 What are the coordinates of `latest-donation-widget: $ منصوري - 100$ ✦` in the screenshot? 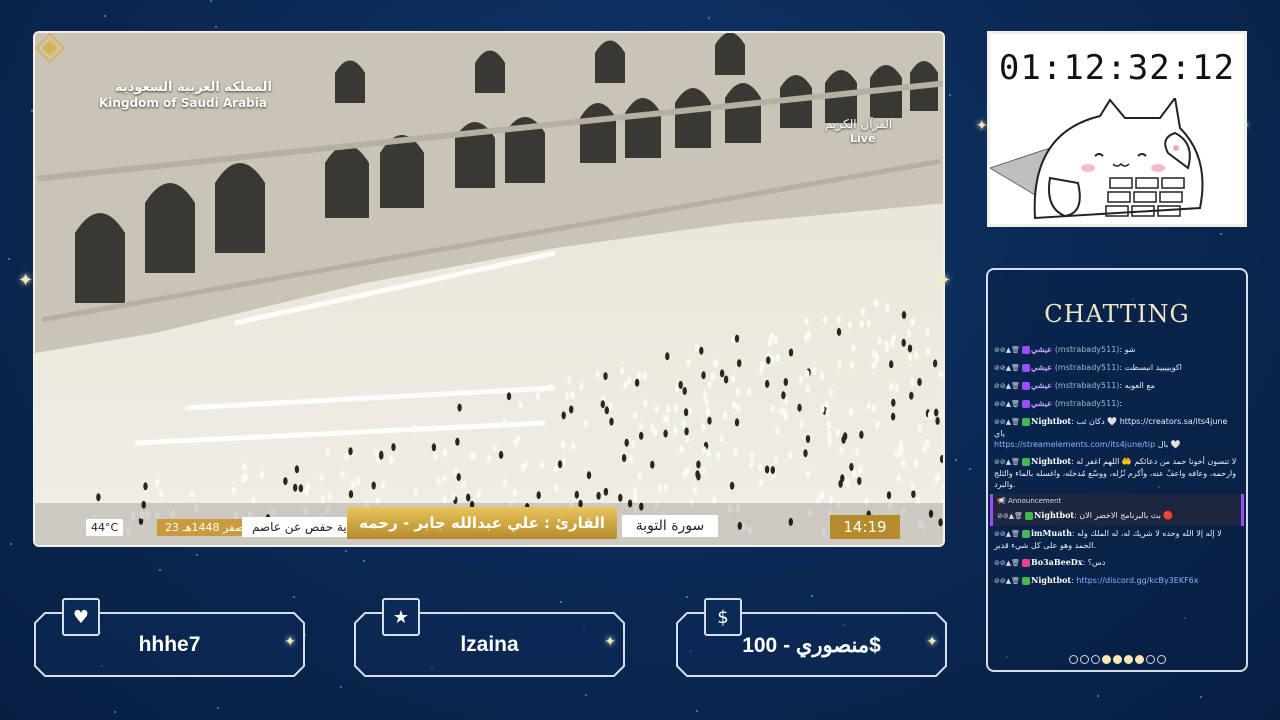 It's located at (811, 638).